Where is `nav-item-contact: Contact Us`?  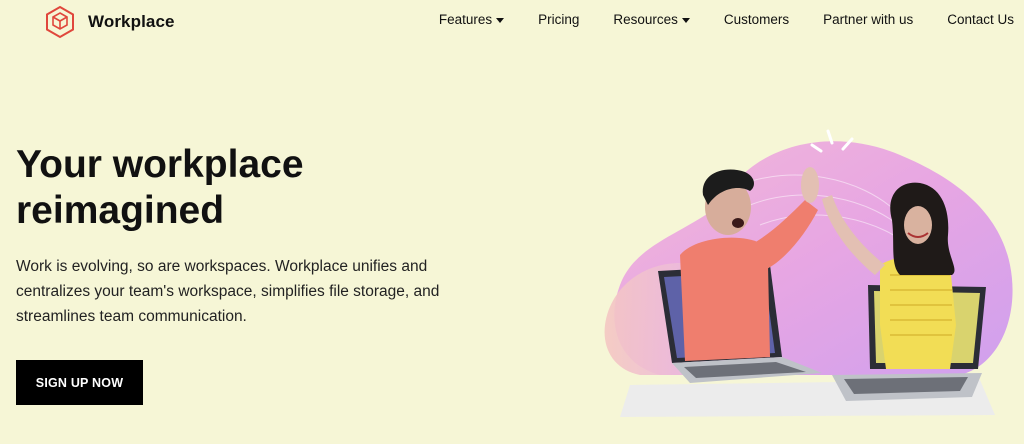
nav-item-contact: Contact Us is located at coordinates (980, 19).